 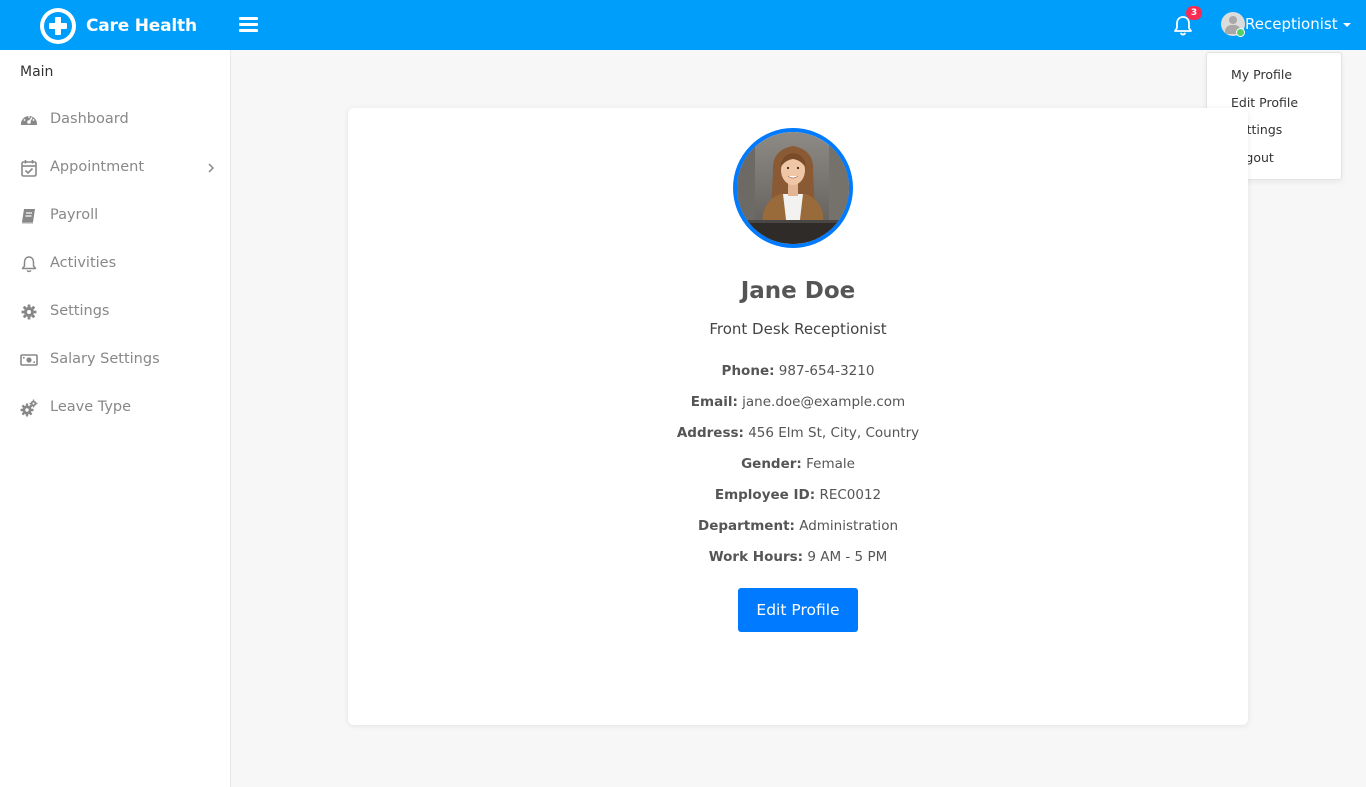 What do you see at coordinates (798, 329) in the screenshot?
I see `profile-job-title: Front Desk Receptionist` at bounding box center [798, 329].